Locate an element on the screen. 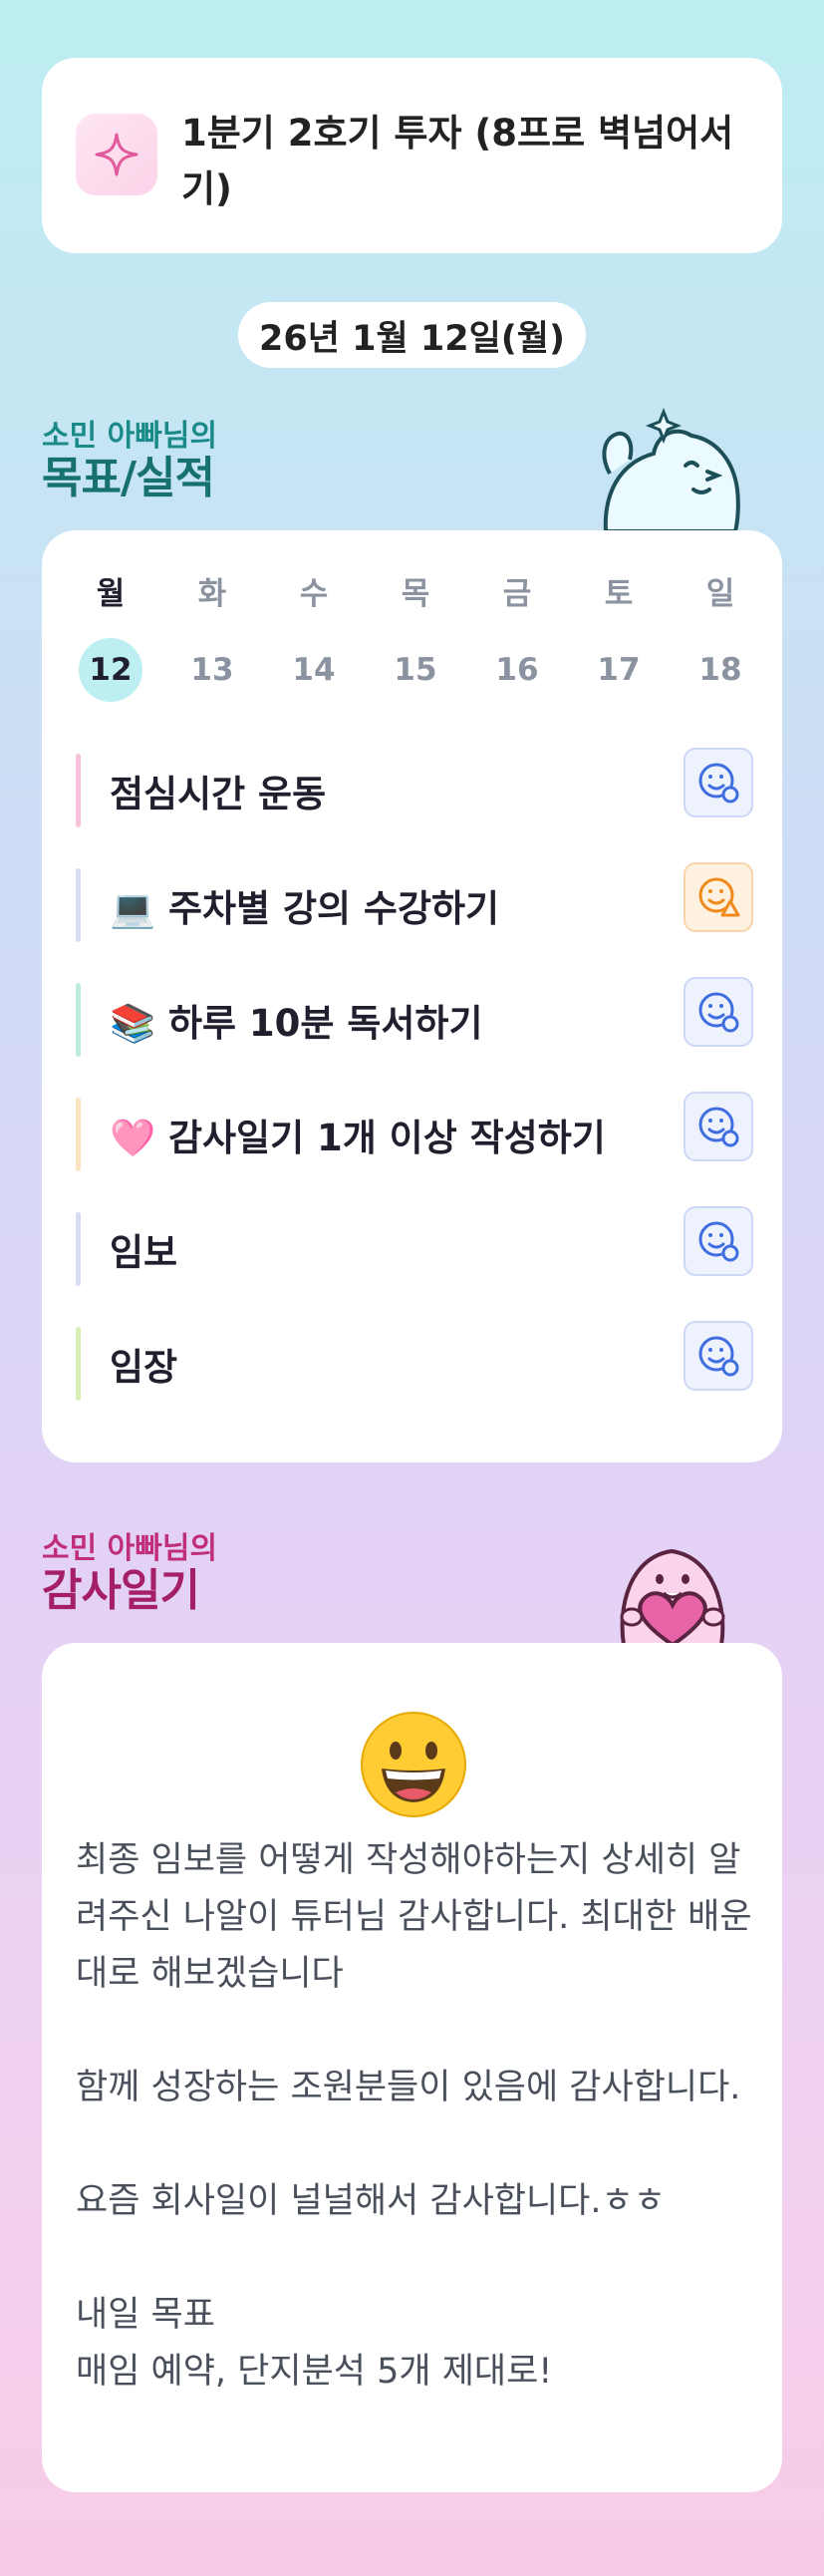  day-sat: 토 17 is located at coordinates (619, 638).